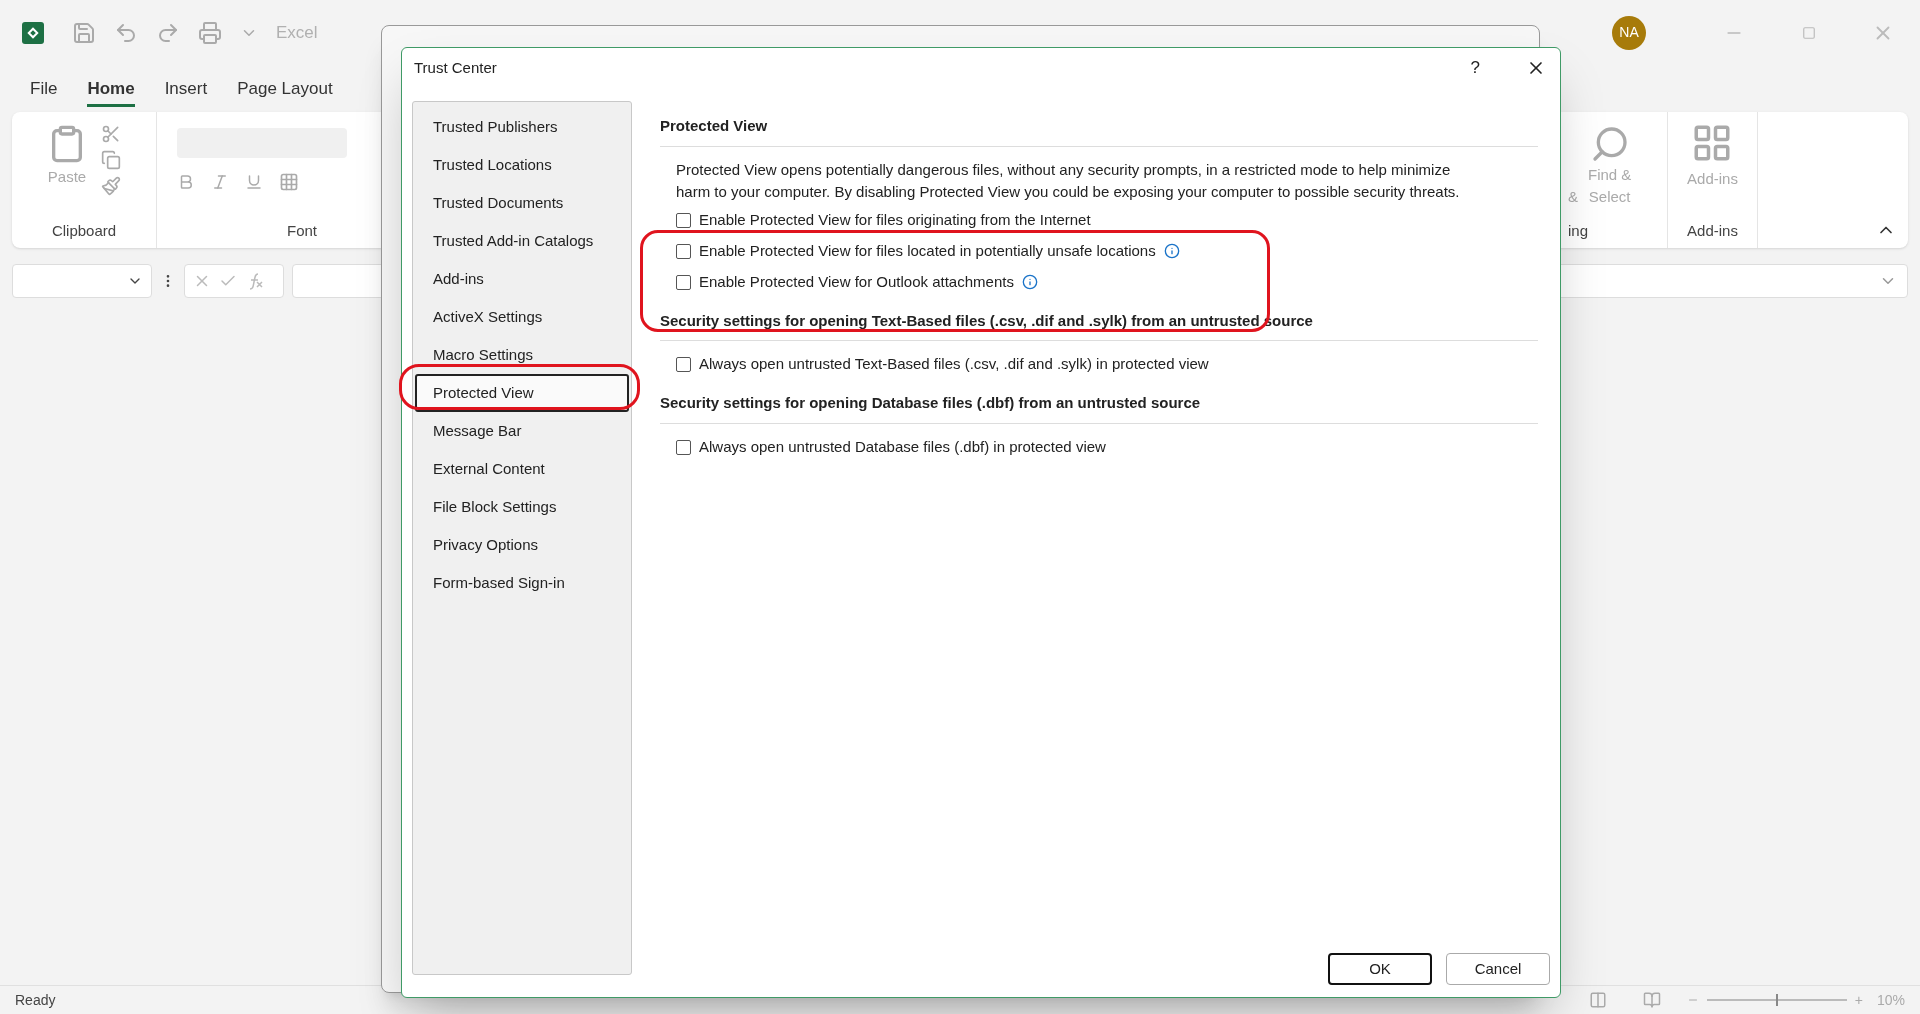 Image resolution: width=1920 pixels, height=1014 pixels. What do you see at coordinates (455, 67) in the screenshot?
I see `dialog-title: Trust Center` at bounding box center [455, 67].